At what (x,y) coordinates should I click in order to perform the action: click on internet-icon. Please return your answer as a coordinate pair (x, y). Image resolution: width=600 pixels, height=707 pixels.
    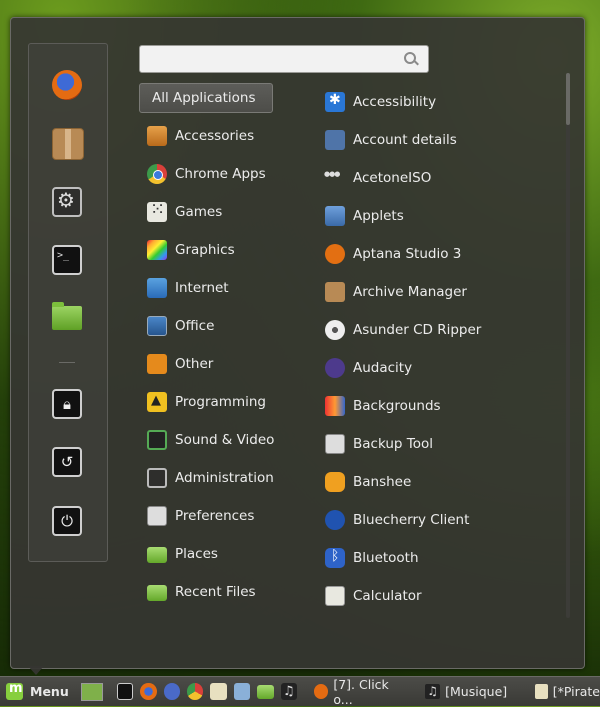
    Looking at the image, I should click on (157, 288).